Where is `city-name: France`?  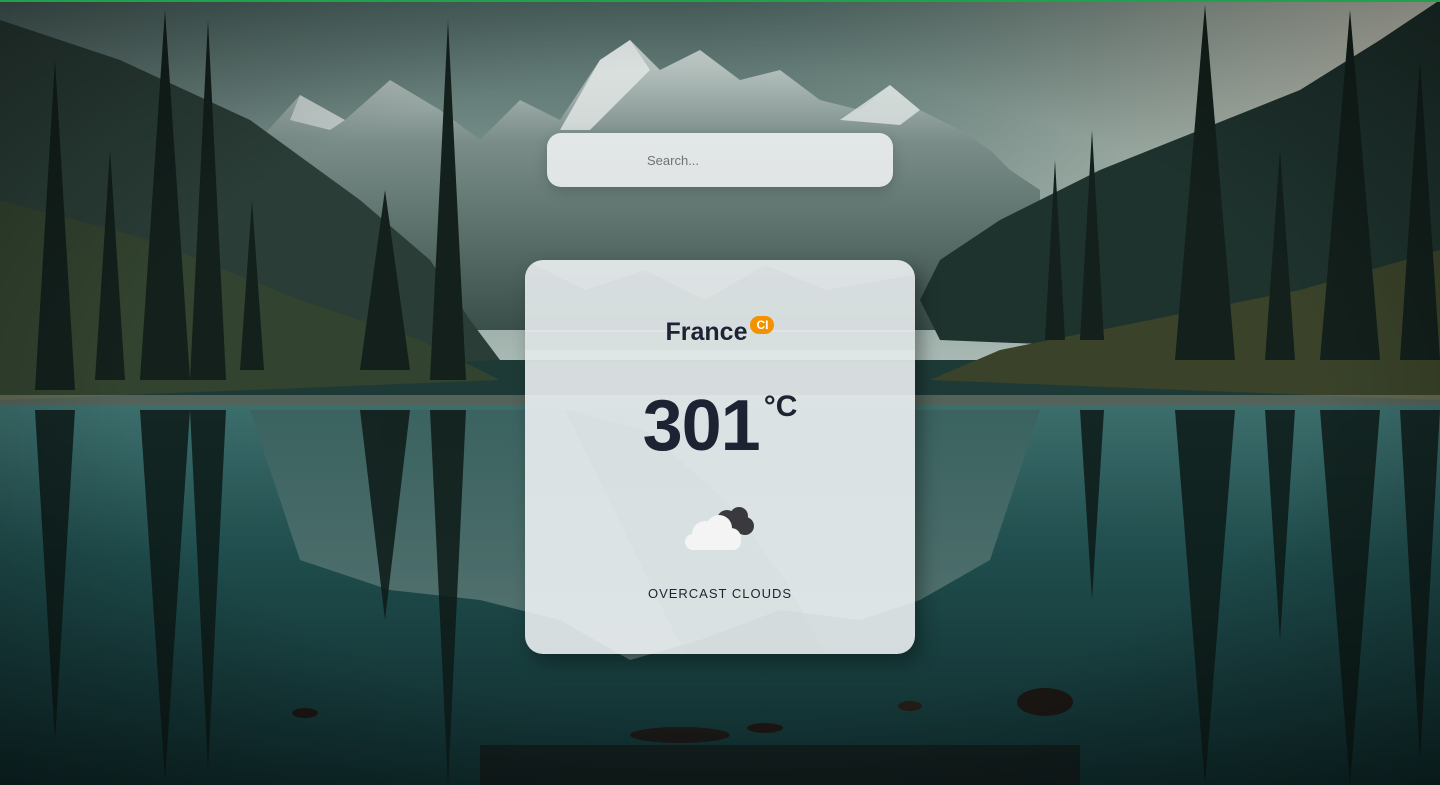
city-name: France is located at coordinates (706, 332).